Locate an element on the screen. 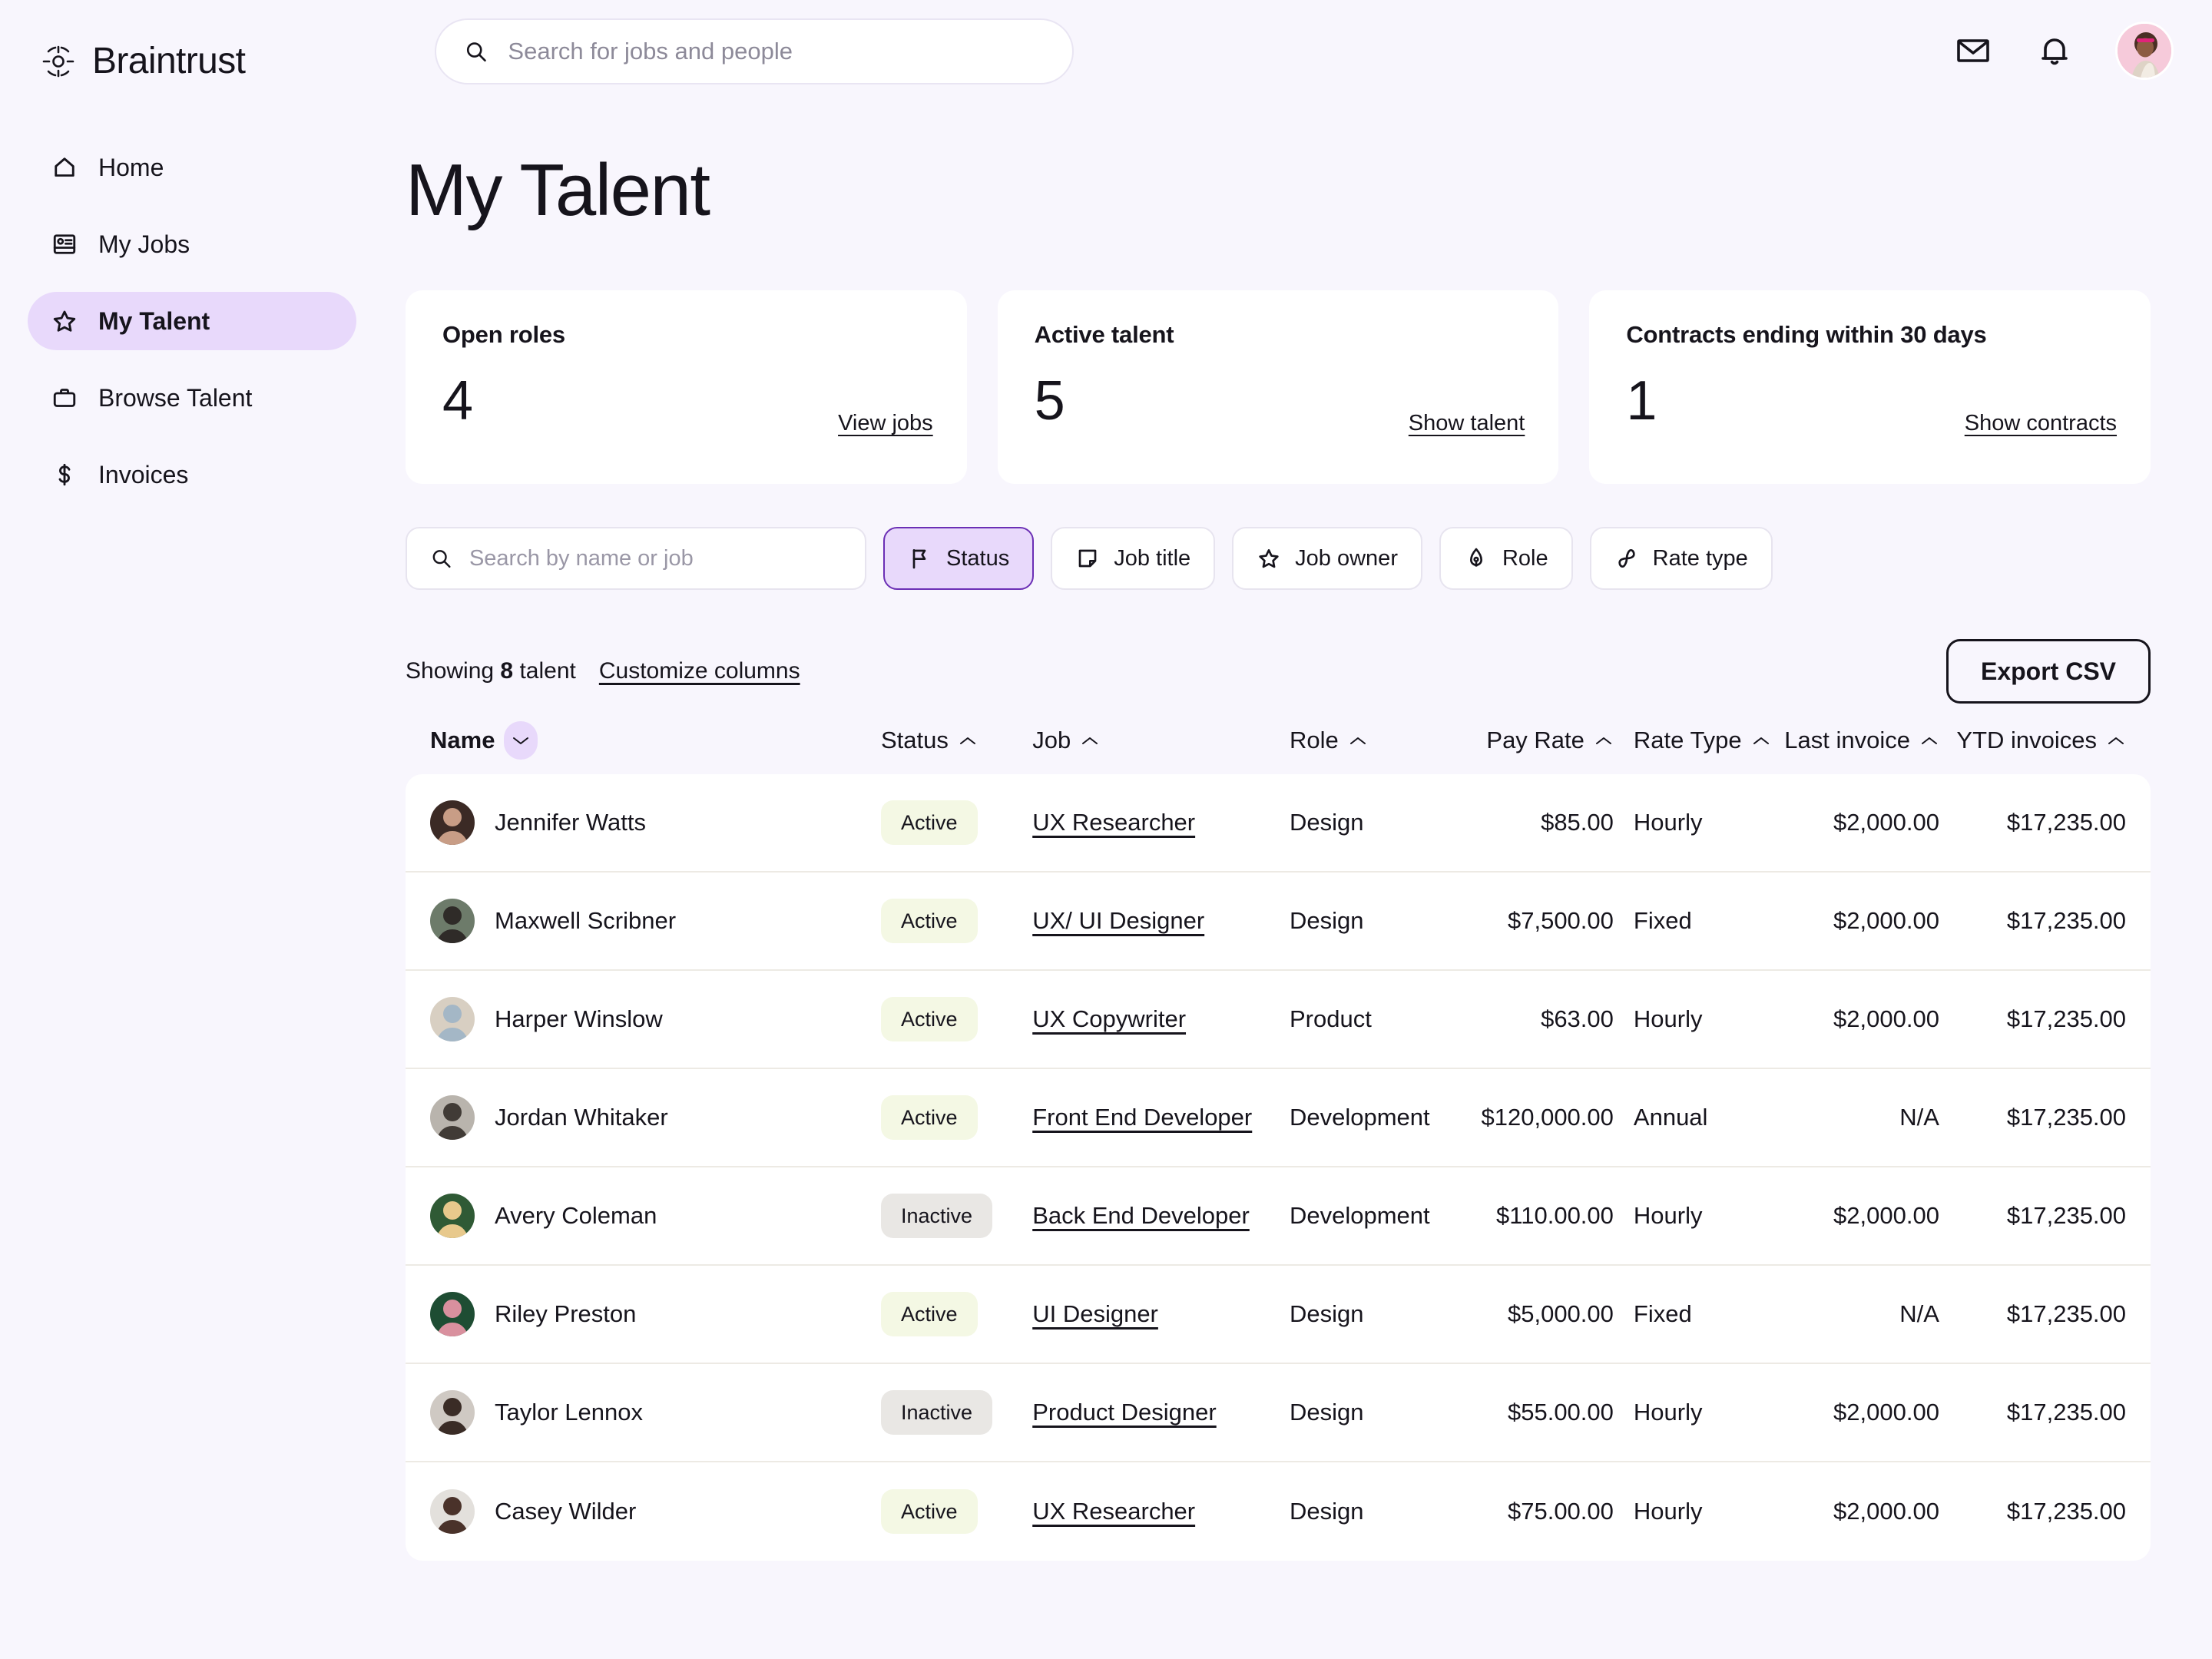 The height and width of the screenshot is (1659, 2212). row-name: Taylor Lennox is located at coordinates (570, 1413).